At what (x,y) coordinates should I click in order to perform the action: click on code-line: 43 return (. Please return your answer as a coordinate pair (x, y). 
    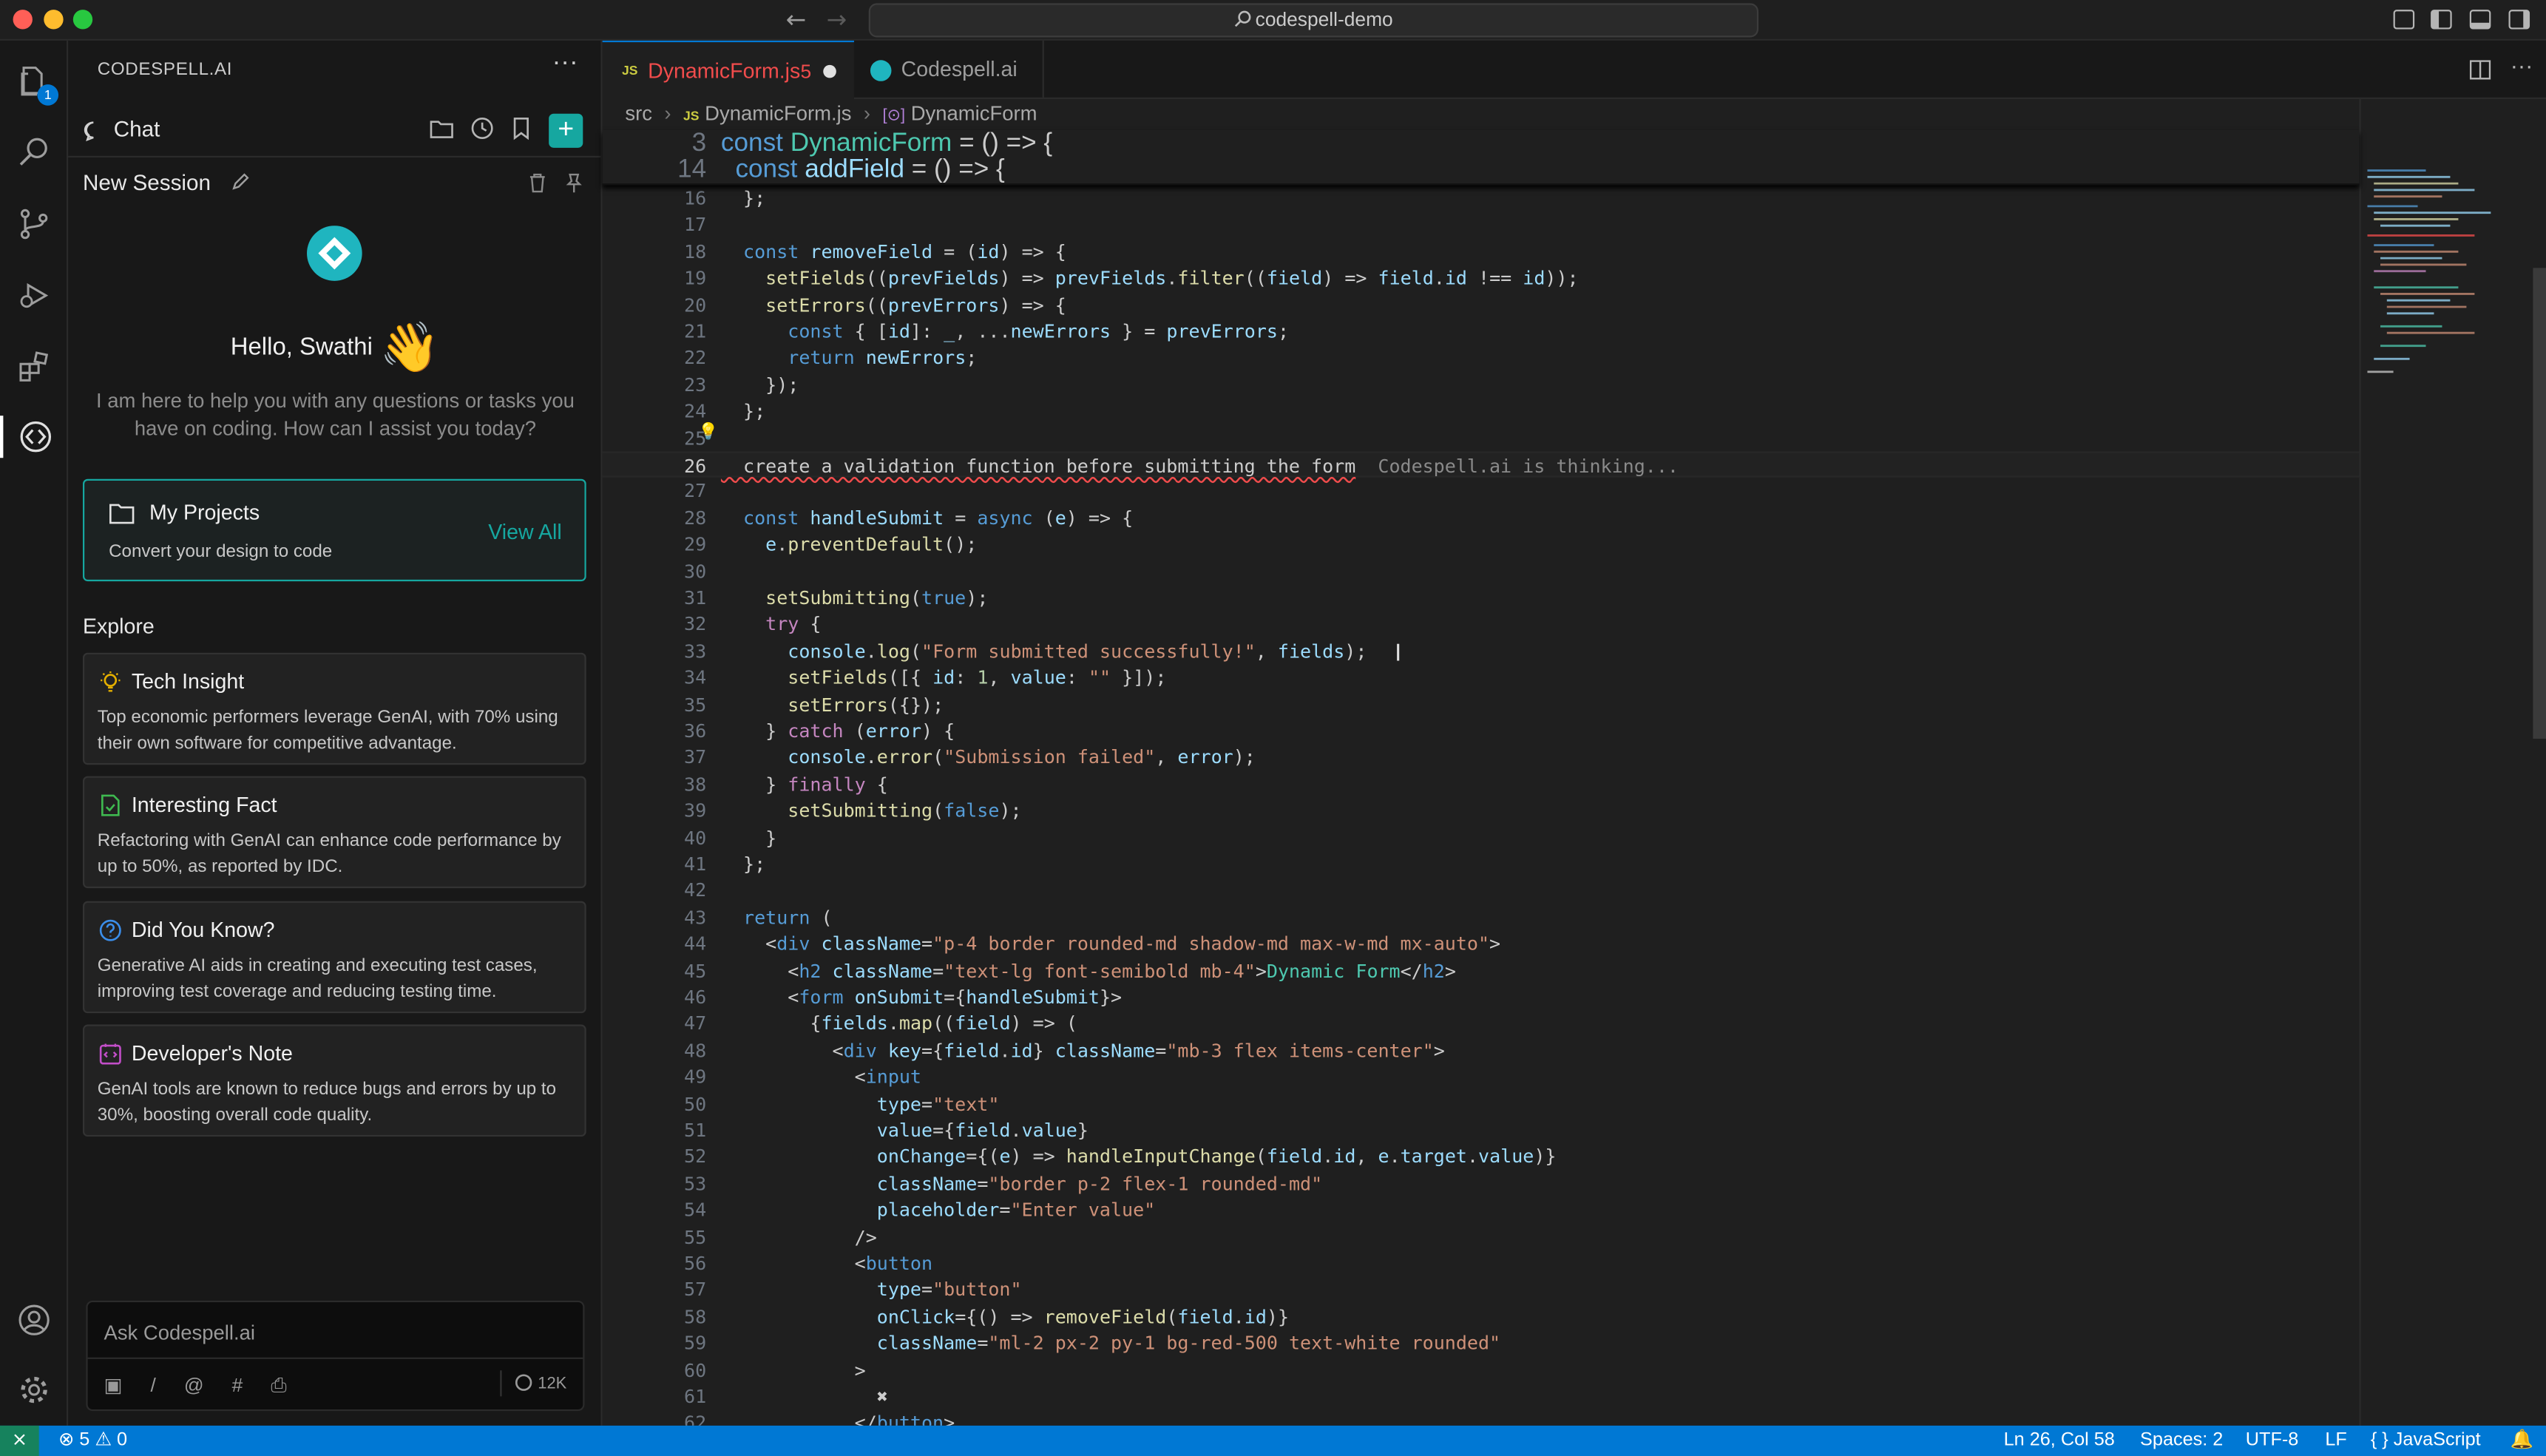
    Looking at the image, I should click on (1481, 917).